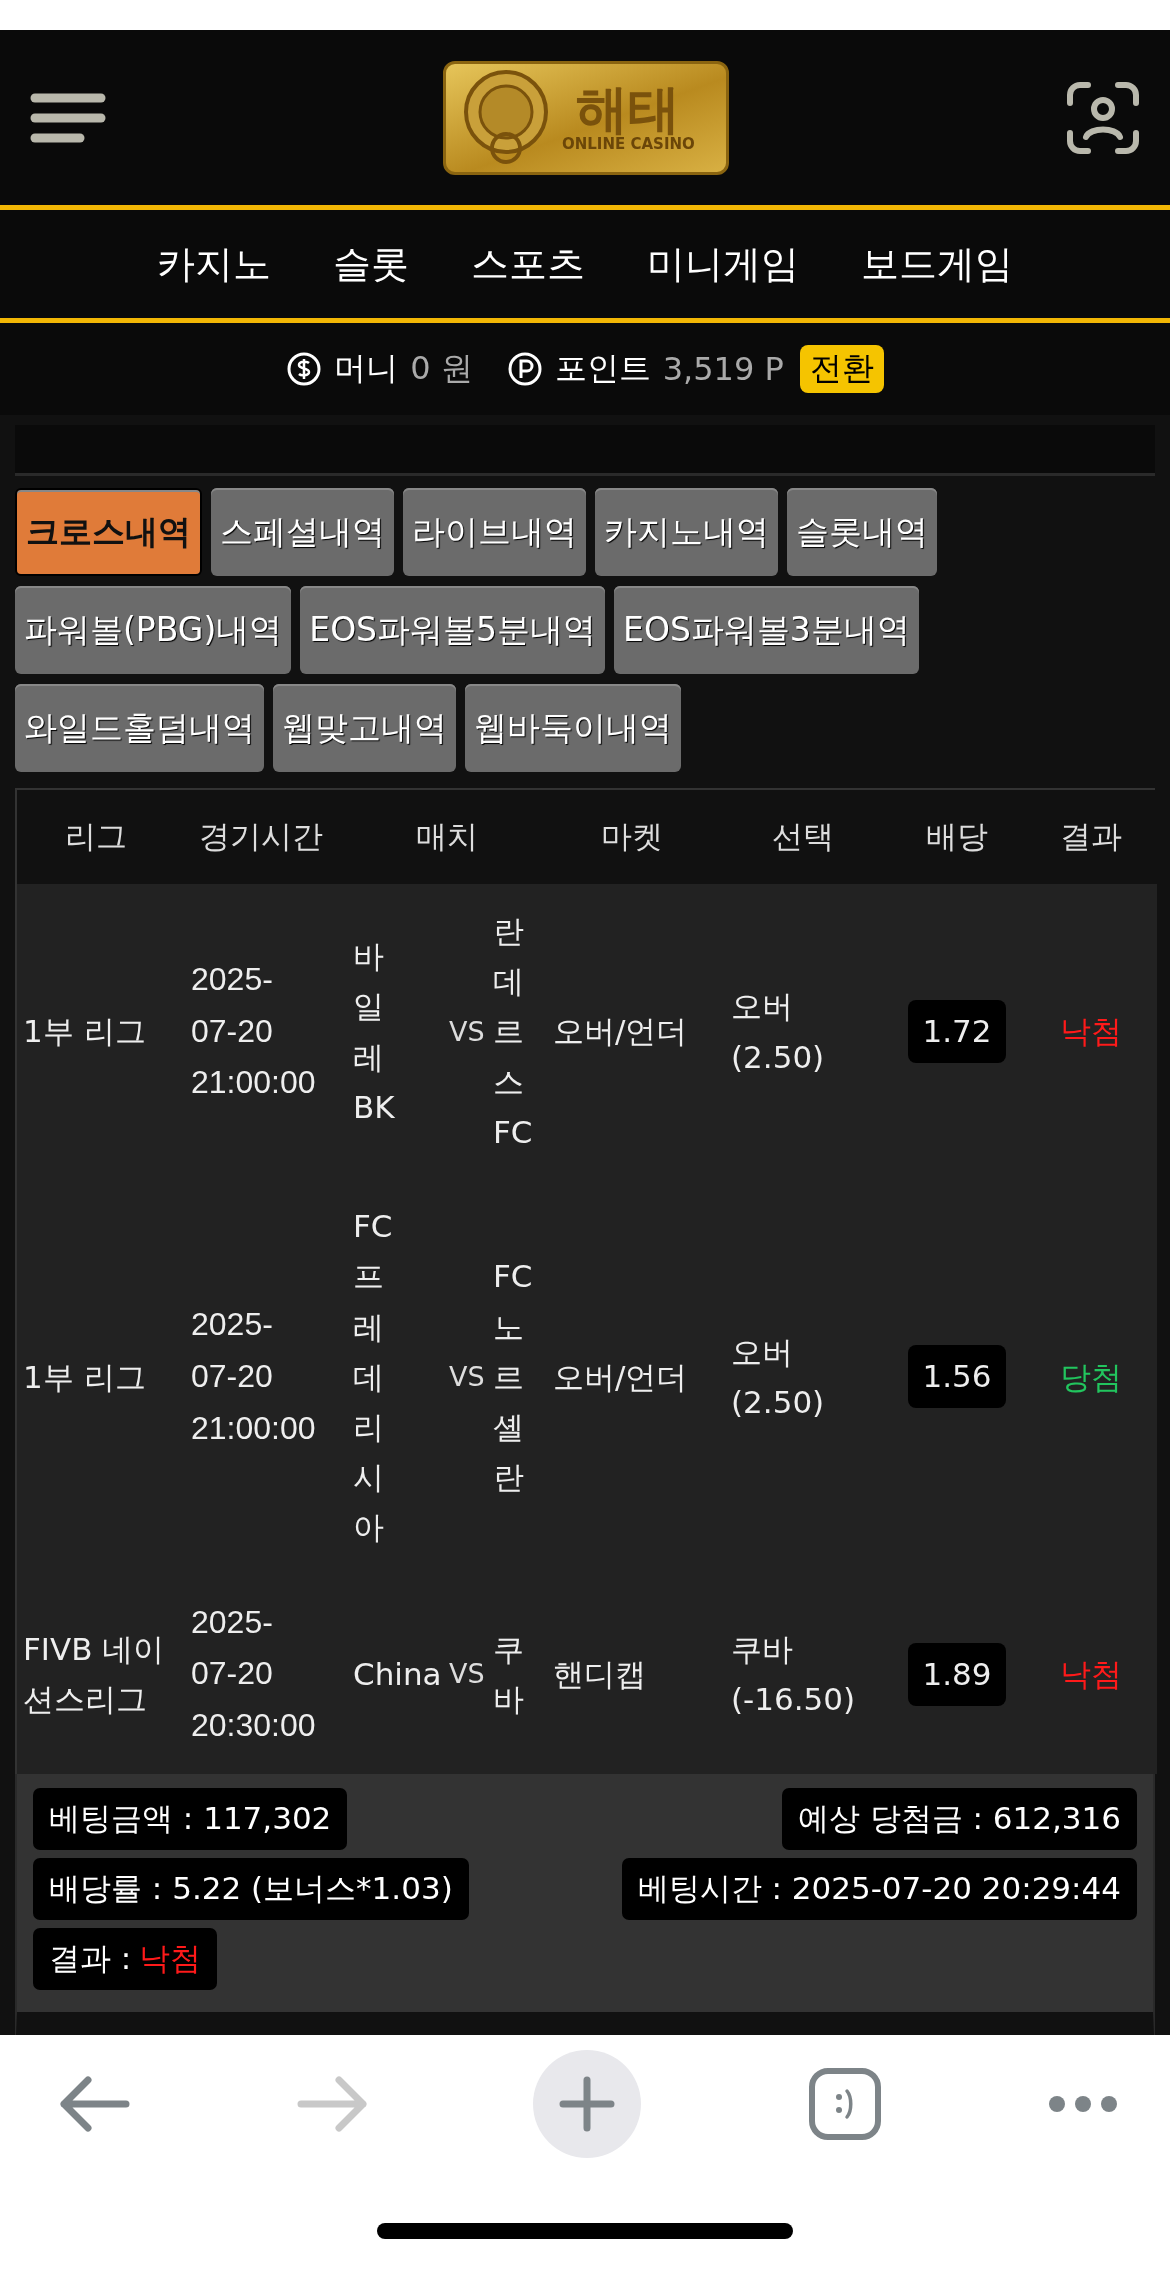 Image resolution: width=1170 pixels, height=2271 pixels. Describe the element at coordinates (96, 1674) in the screenshot. I see `league-cell: FIVB 네이션스리그` at that location.